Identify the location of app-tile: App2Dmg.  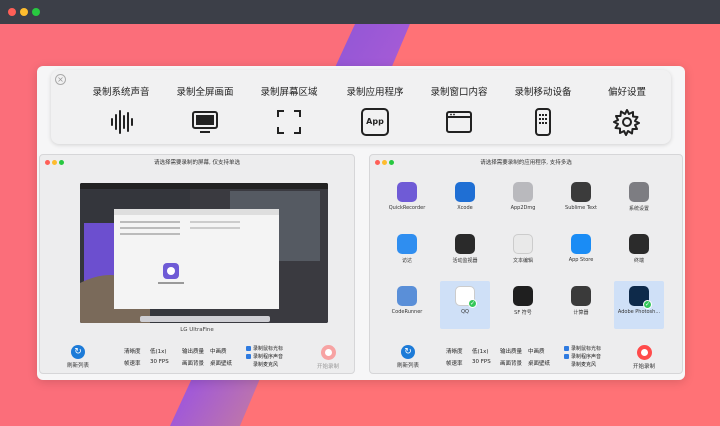
(523, 201).